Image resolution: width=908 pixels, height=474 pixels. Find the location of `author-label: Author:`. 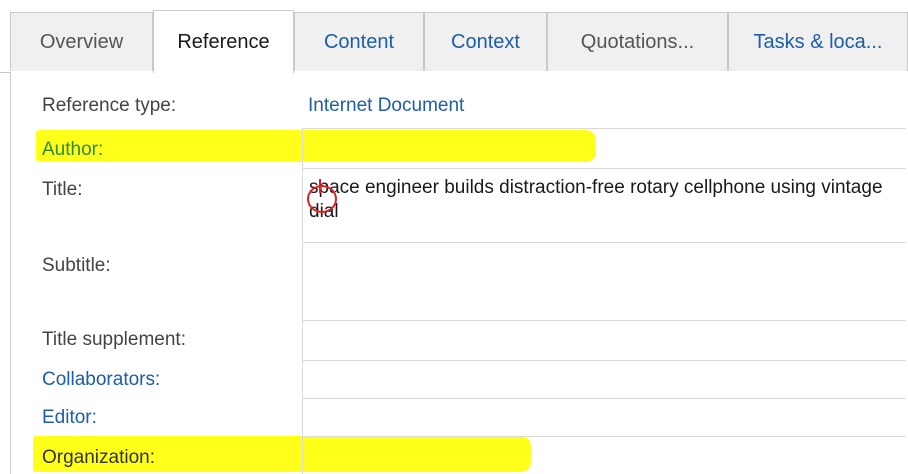

author-label: Author: is located at coordinates (72, 150).